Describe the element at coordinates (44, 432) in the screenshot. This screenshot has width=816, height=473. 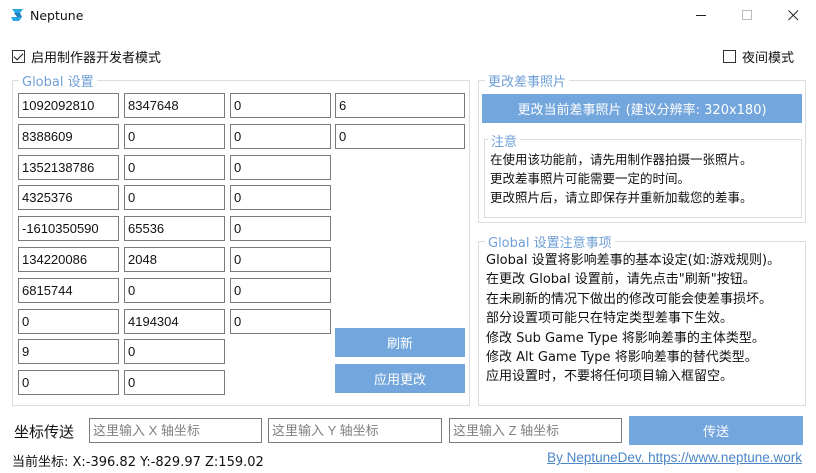
I see `teleport-label: 坐标传送` at that location.